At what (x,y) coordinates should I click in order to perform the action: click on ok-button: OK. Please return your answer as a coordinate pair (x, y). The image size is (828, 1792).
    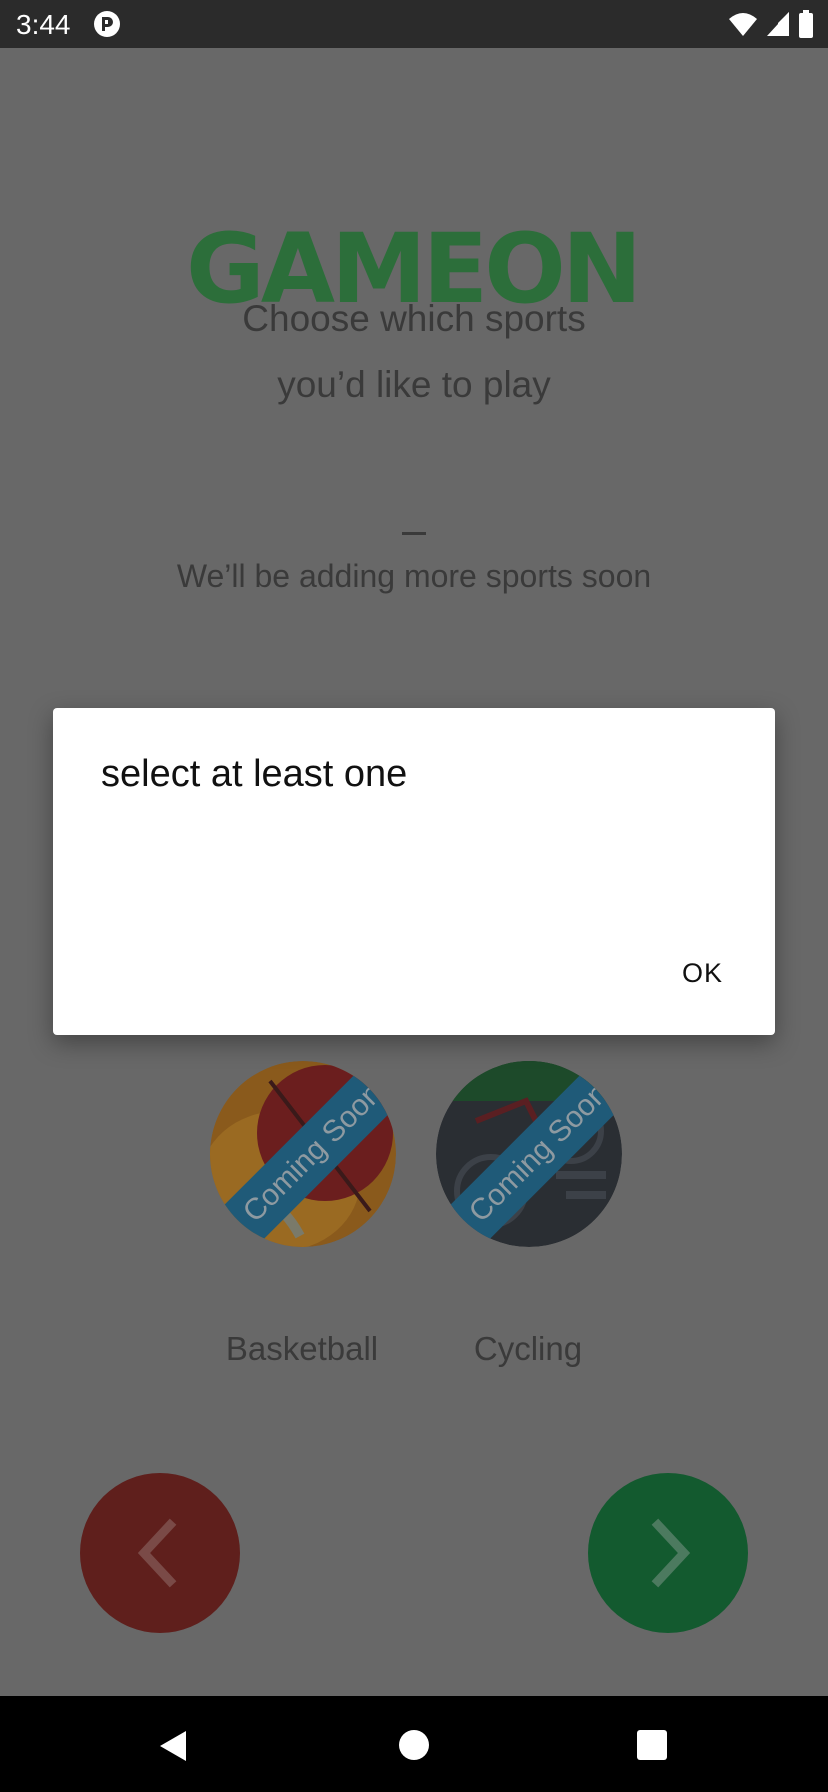
    Looking at the image, I should click on (702, 973).